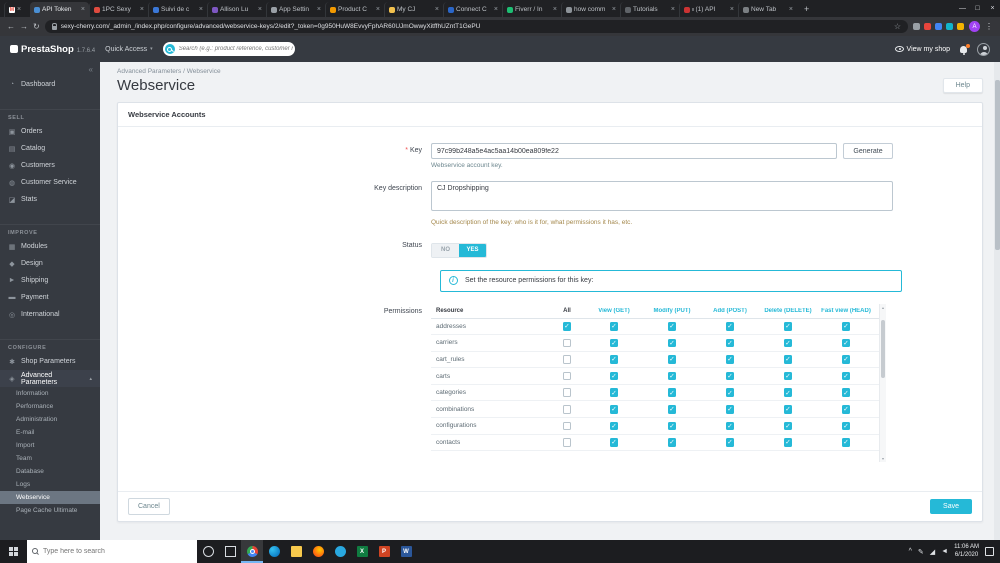  Describe the element at coordinates (50, 131) in the screenshot. I see `sidebar-item-orders: ▣ Orders` at that location.